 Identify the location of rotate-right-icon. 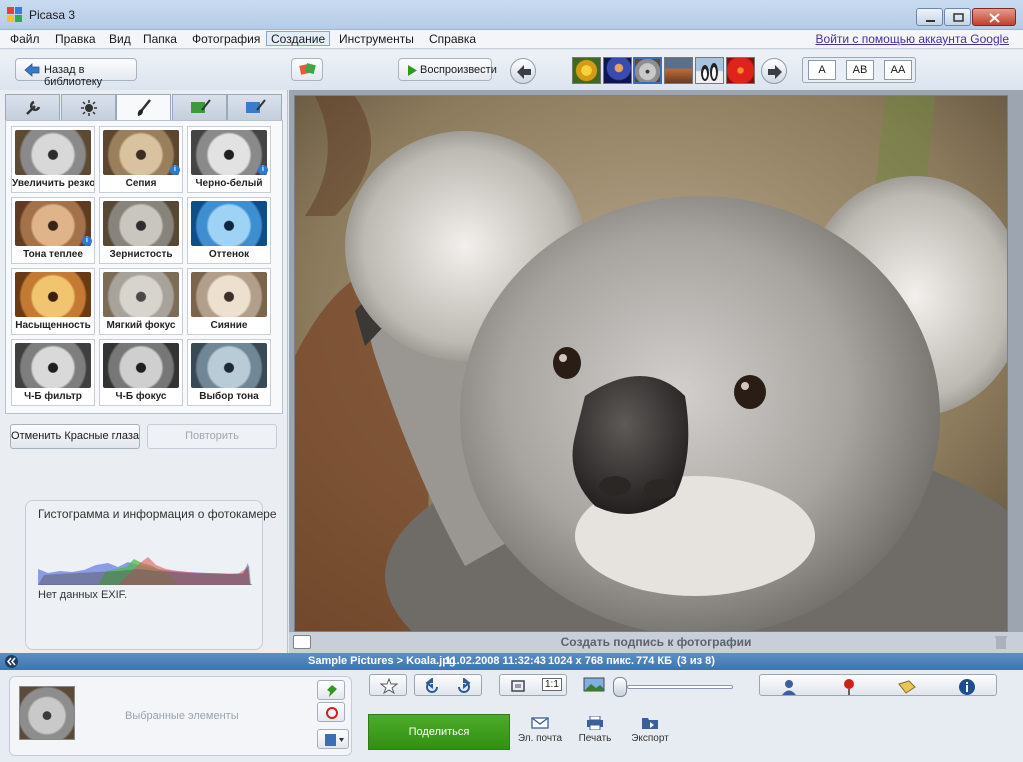
(464, 686).